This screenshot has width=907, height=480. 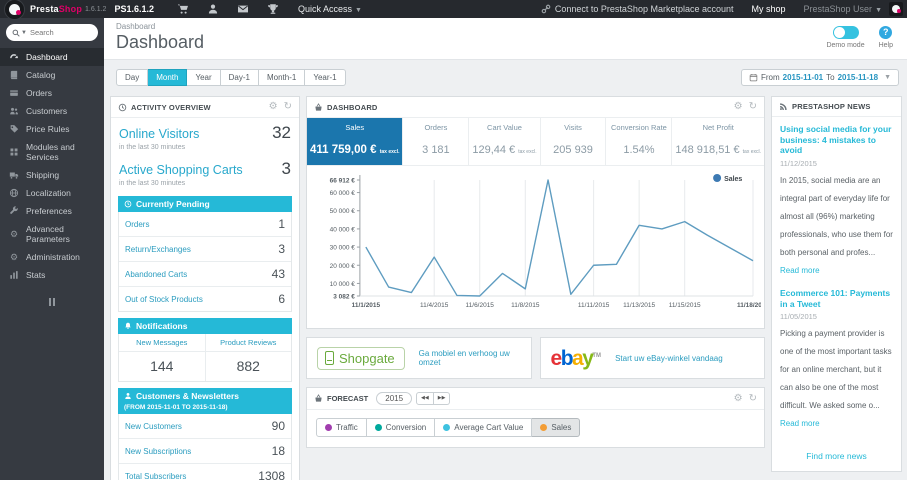 I want to click on sidebar-item-preferences: Preferences, so click(x=52, y=211).